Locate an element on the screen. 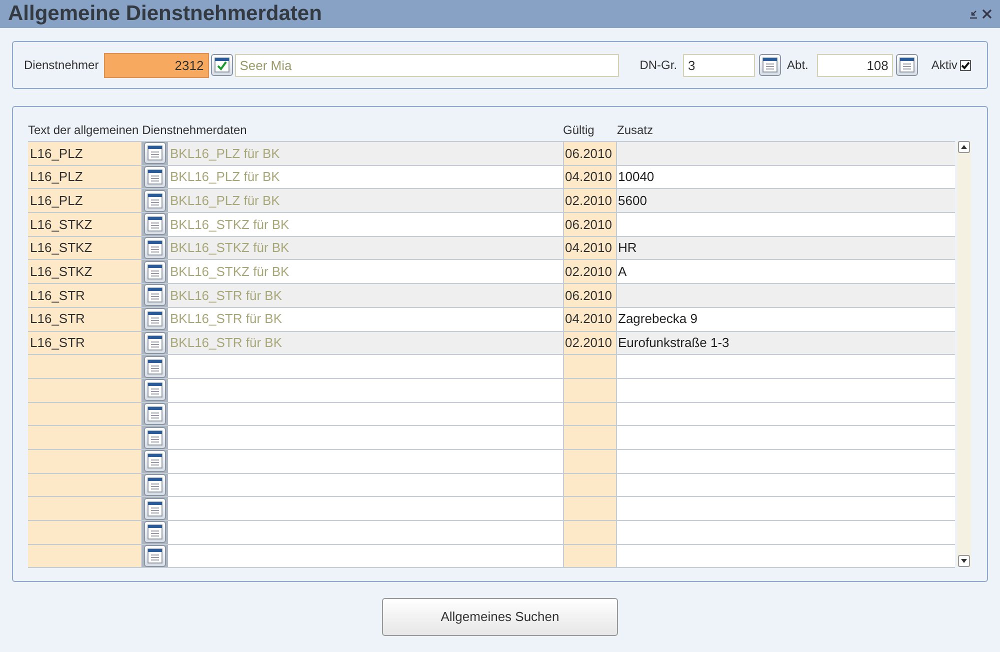 This screenshot has height=652, width=1000. employee-number-field: 2312 is located at coordinates (156, 65).